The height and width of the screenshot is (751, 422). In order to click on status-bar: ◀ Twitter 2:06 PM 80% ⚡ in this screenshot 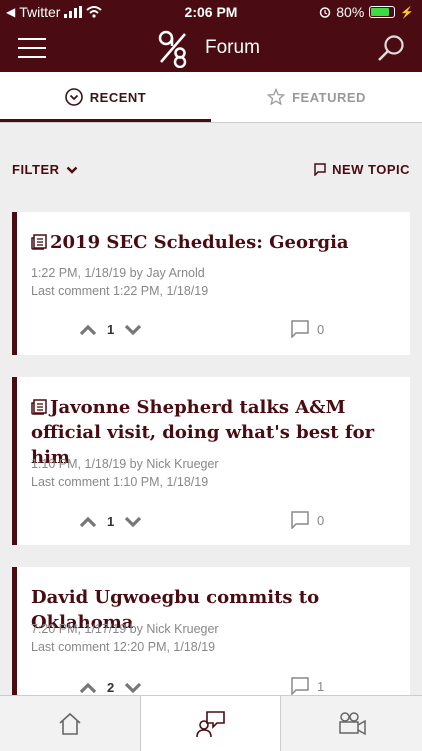, I will do `click(211, 12)`.